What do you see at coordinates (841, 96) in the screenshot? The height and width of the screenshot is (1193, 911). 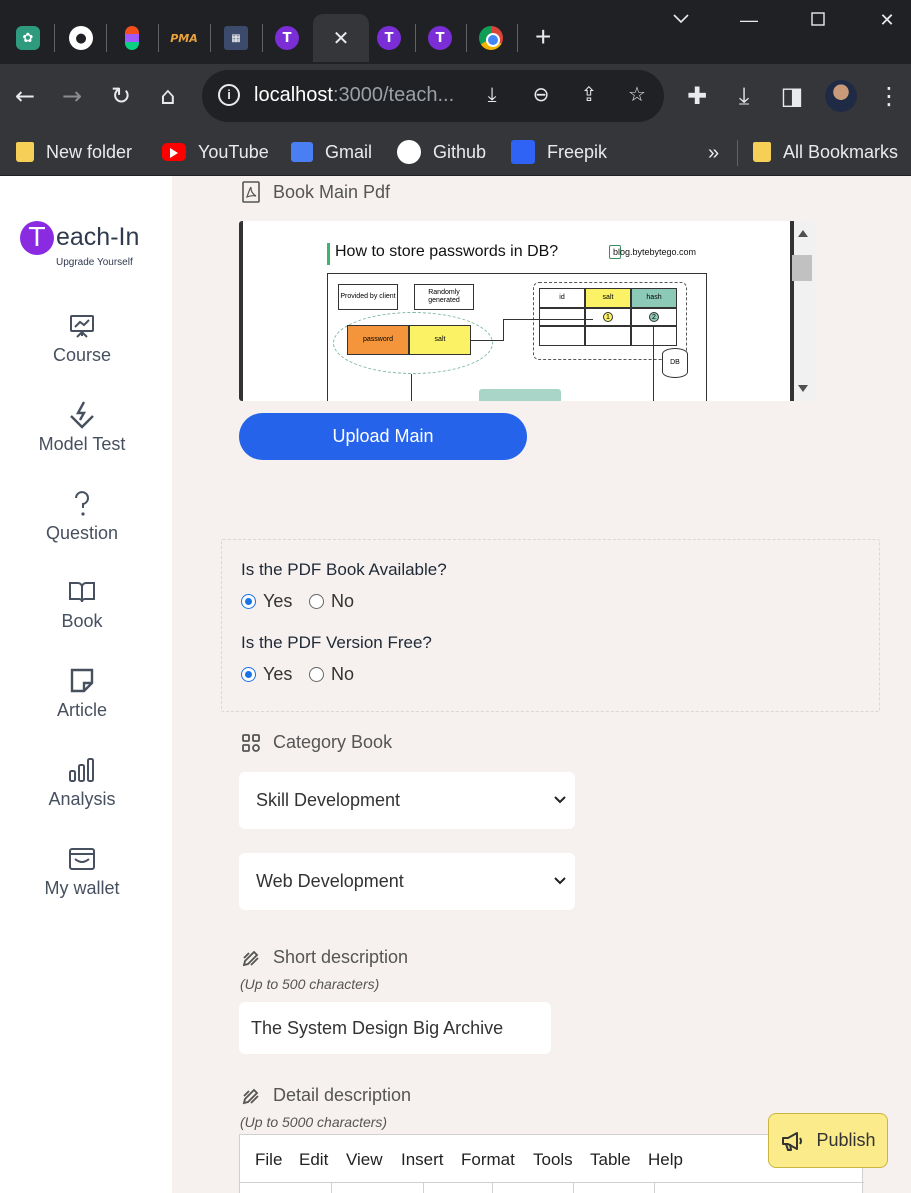 I see `profile-avatar` at bounding box center [841, 96].